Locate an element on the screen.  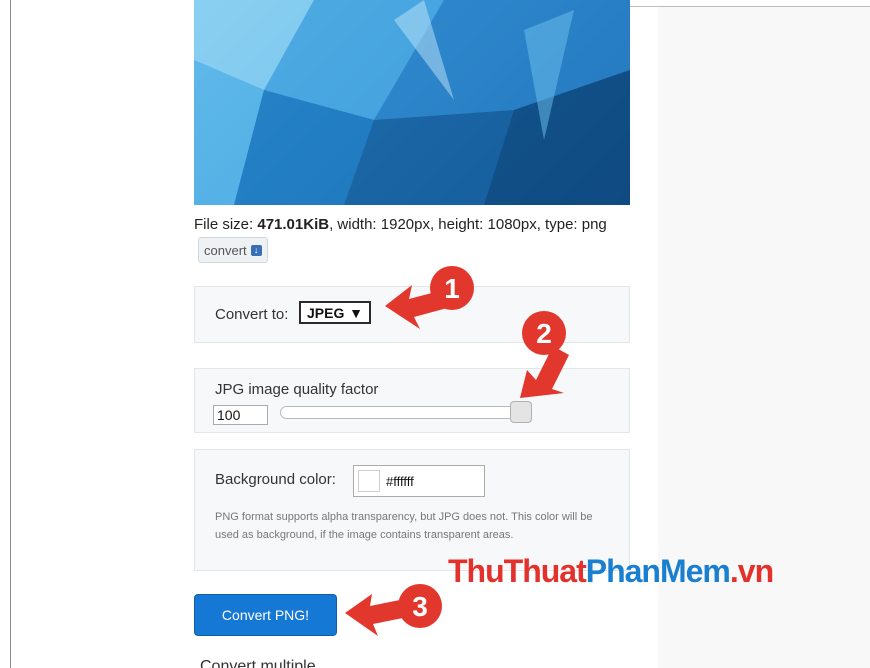
callout-3: 3 is located at coordinates (393, 610).